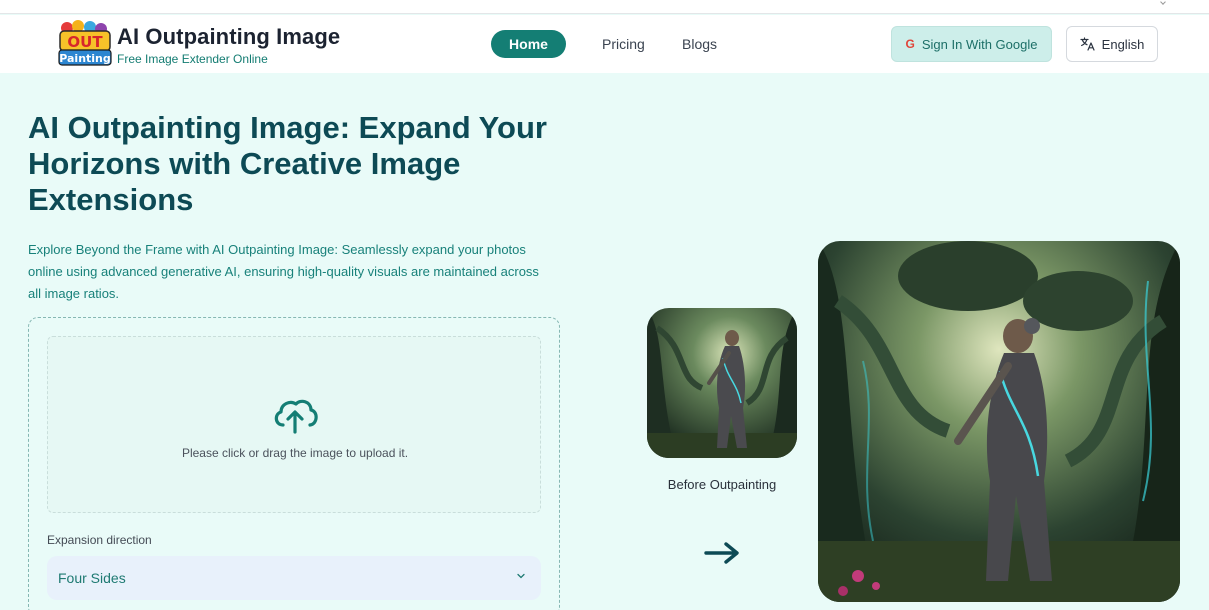  I want to click on browser-top-strip, so click(604, 7).